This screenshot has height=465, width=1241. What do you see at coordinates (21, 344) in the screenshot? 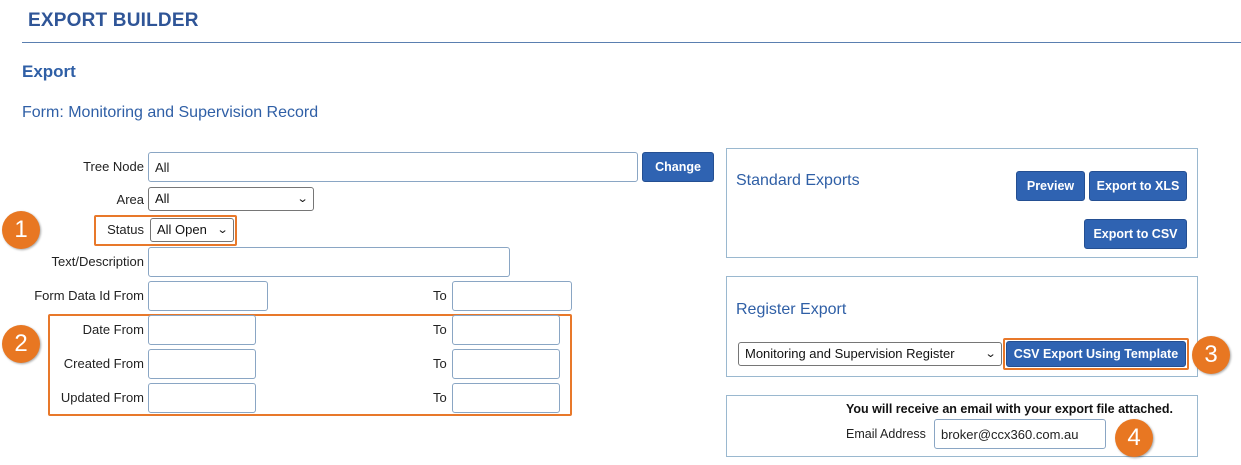
I see `callout-badge-2: 2` at bounding box center [21, 344].